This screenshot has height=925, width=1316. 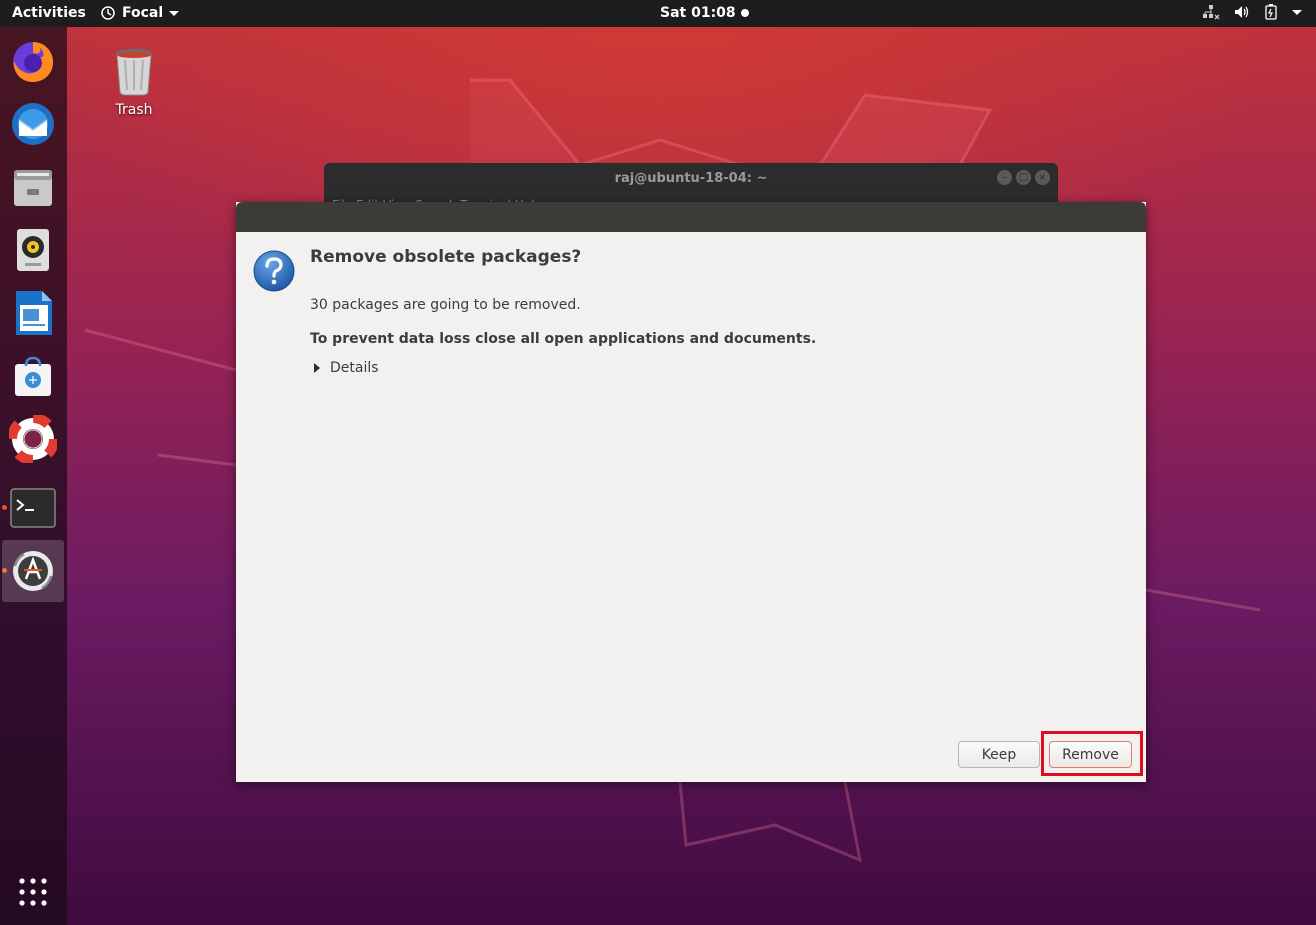 What do you see at coordinates (1242, 12) in the screenshot?
I see `volume-icon` at bounding box center [1242, 12].